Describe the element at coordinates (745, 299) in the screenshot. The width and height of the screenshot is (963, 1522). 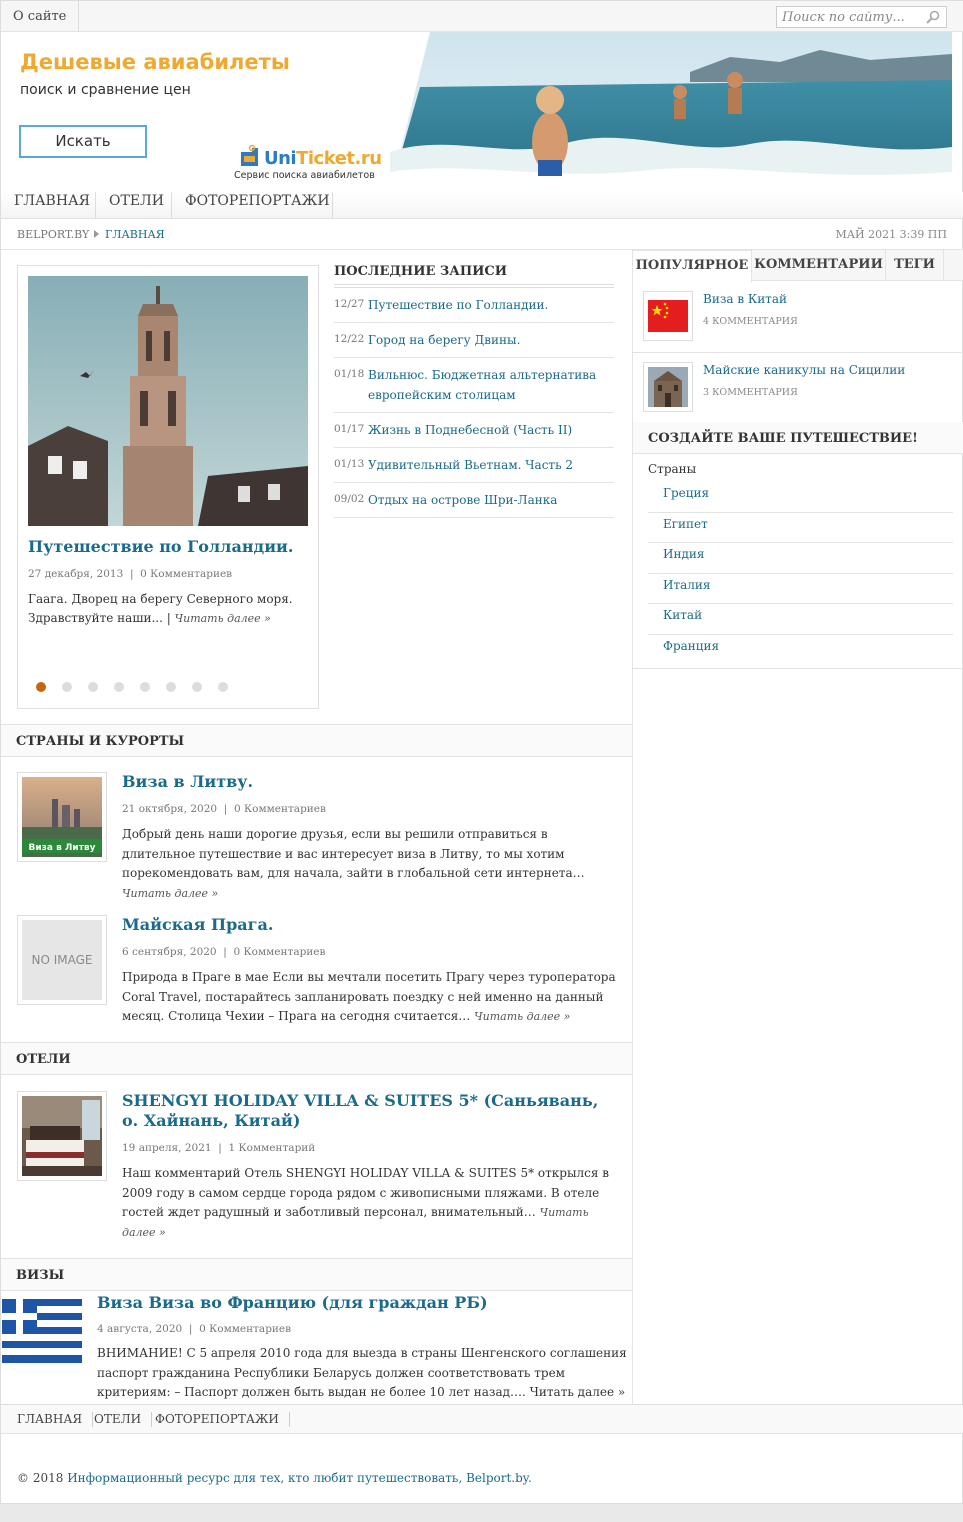
I see `popular-title: Виза в Китай` at that location.